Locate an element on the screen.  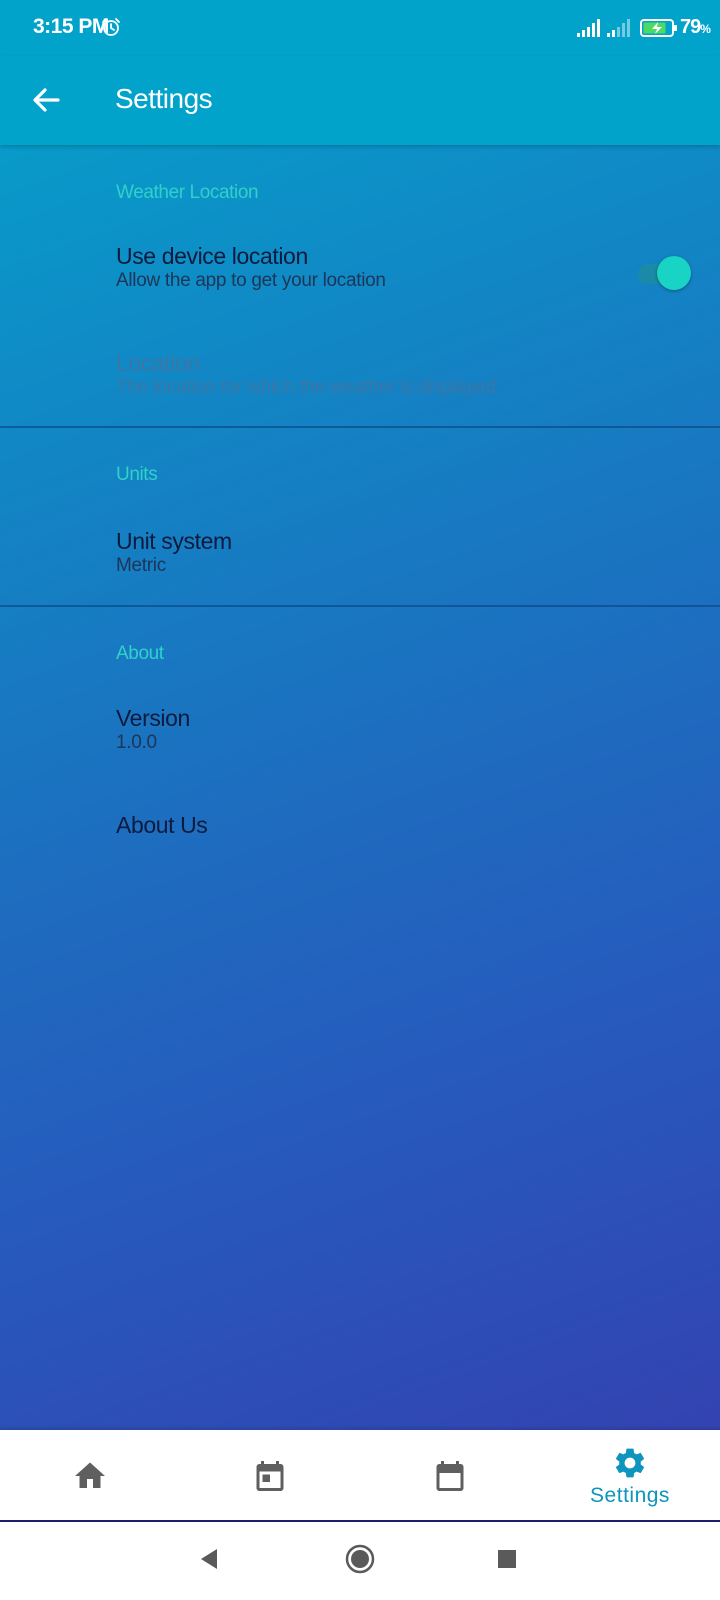
home-icon is located at coordinates (90, 1475).